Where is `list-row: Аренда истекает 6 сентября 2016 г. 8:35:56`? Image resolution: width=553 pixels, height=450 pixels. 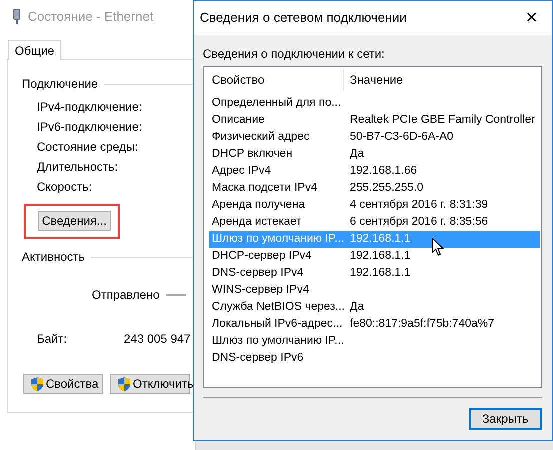
list-row: Аренда истекает 6 сентября 2016 г. 8:35:56 is located at coordinates (374, 222).